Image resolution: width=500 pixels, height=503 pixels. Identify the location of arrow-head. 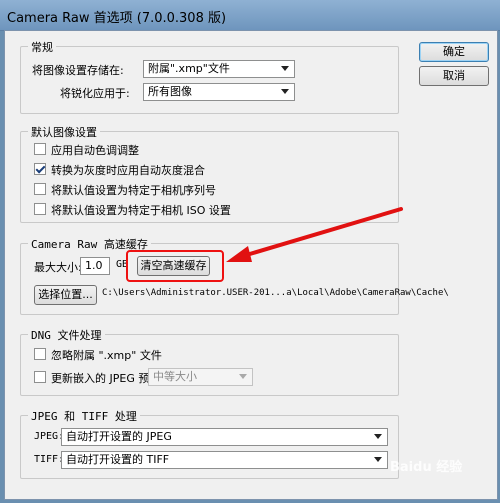
(239, 254).